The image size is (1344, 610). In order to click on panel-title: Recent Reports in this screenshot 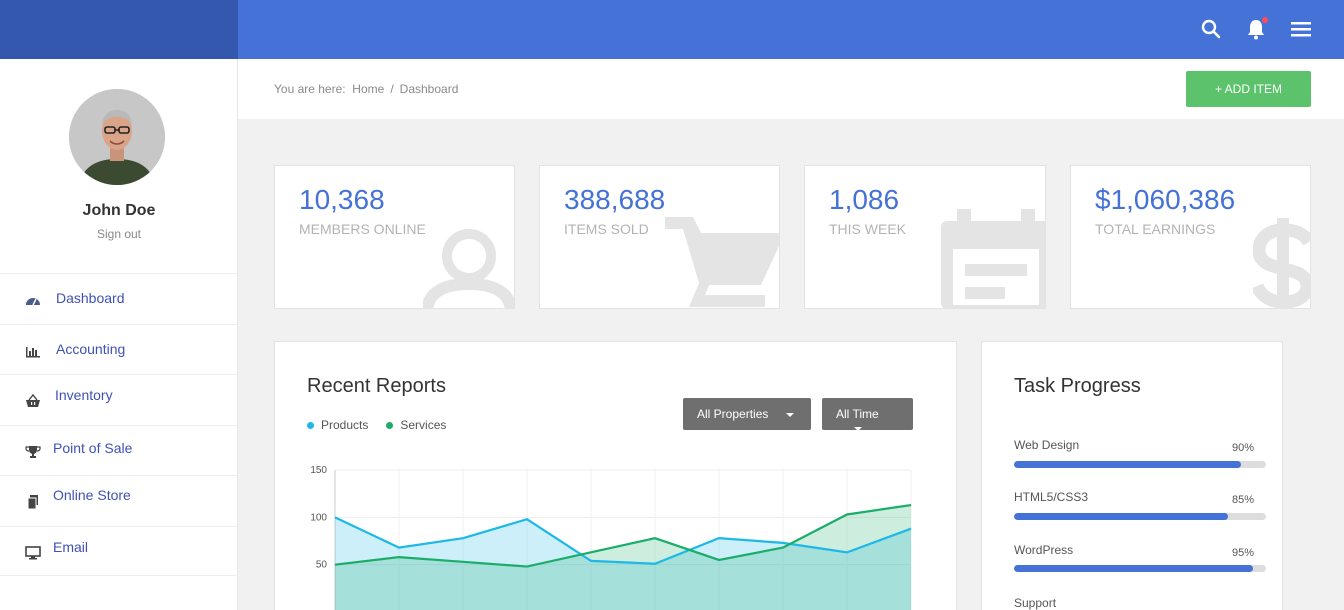, I will do `click(376, 386)`.